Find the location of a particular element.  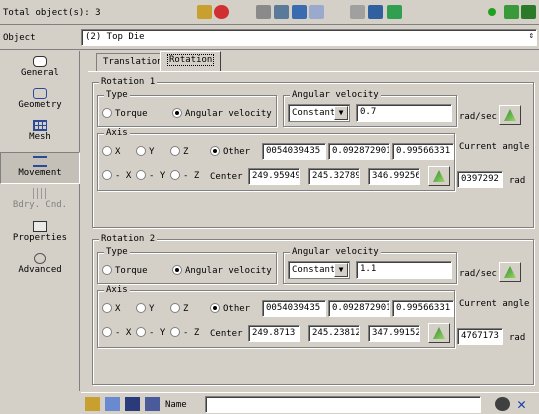

av-value-input: 1.1 is located at coordinates (404, 270).